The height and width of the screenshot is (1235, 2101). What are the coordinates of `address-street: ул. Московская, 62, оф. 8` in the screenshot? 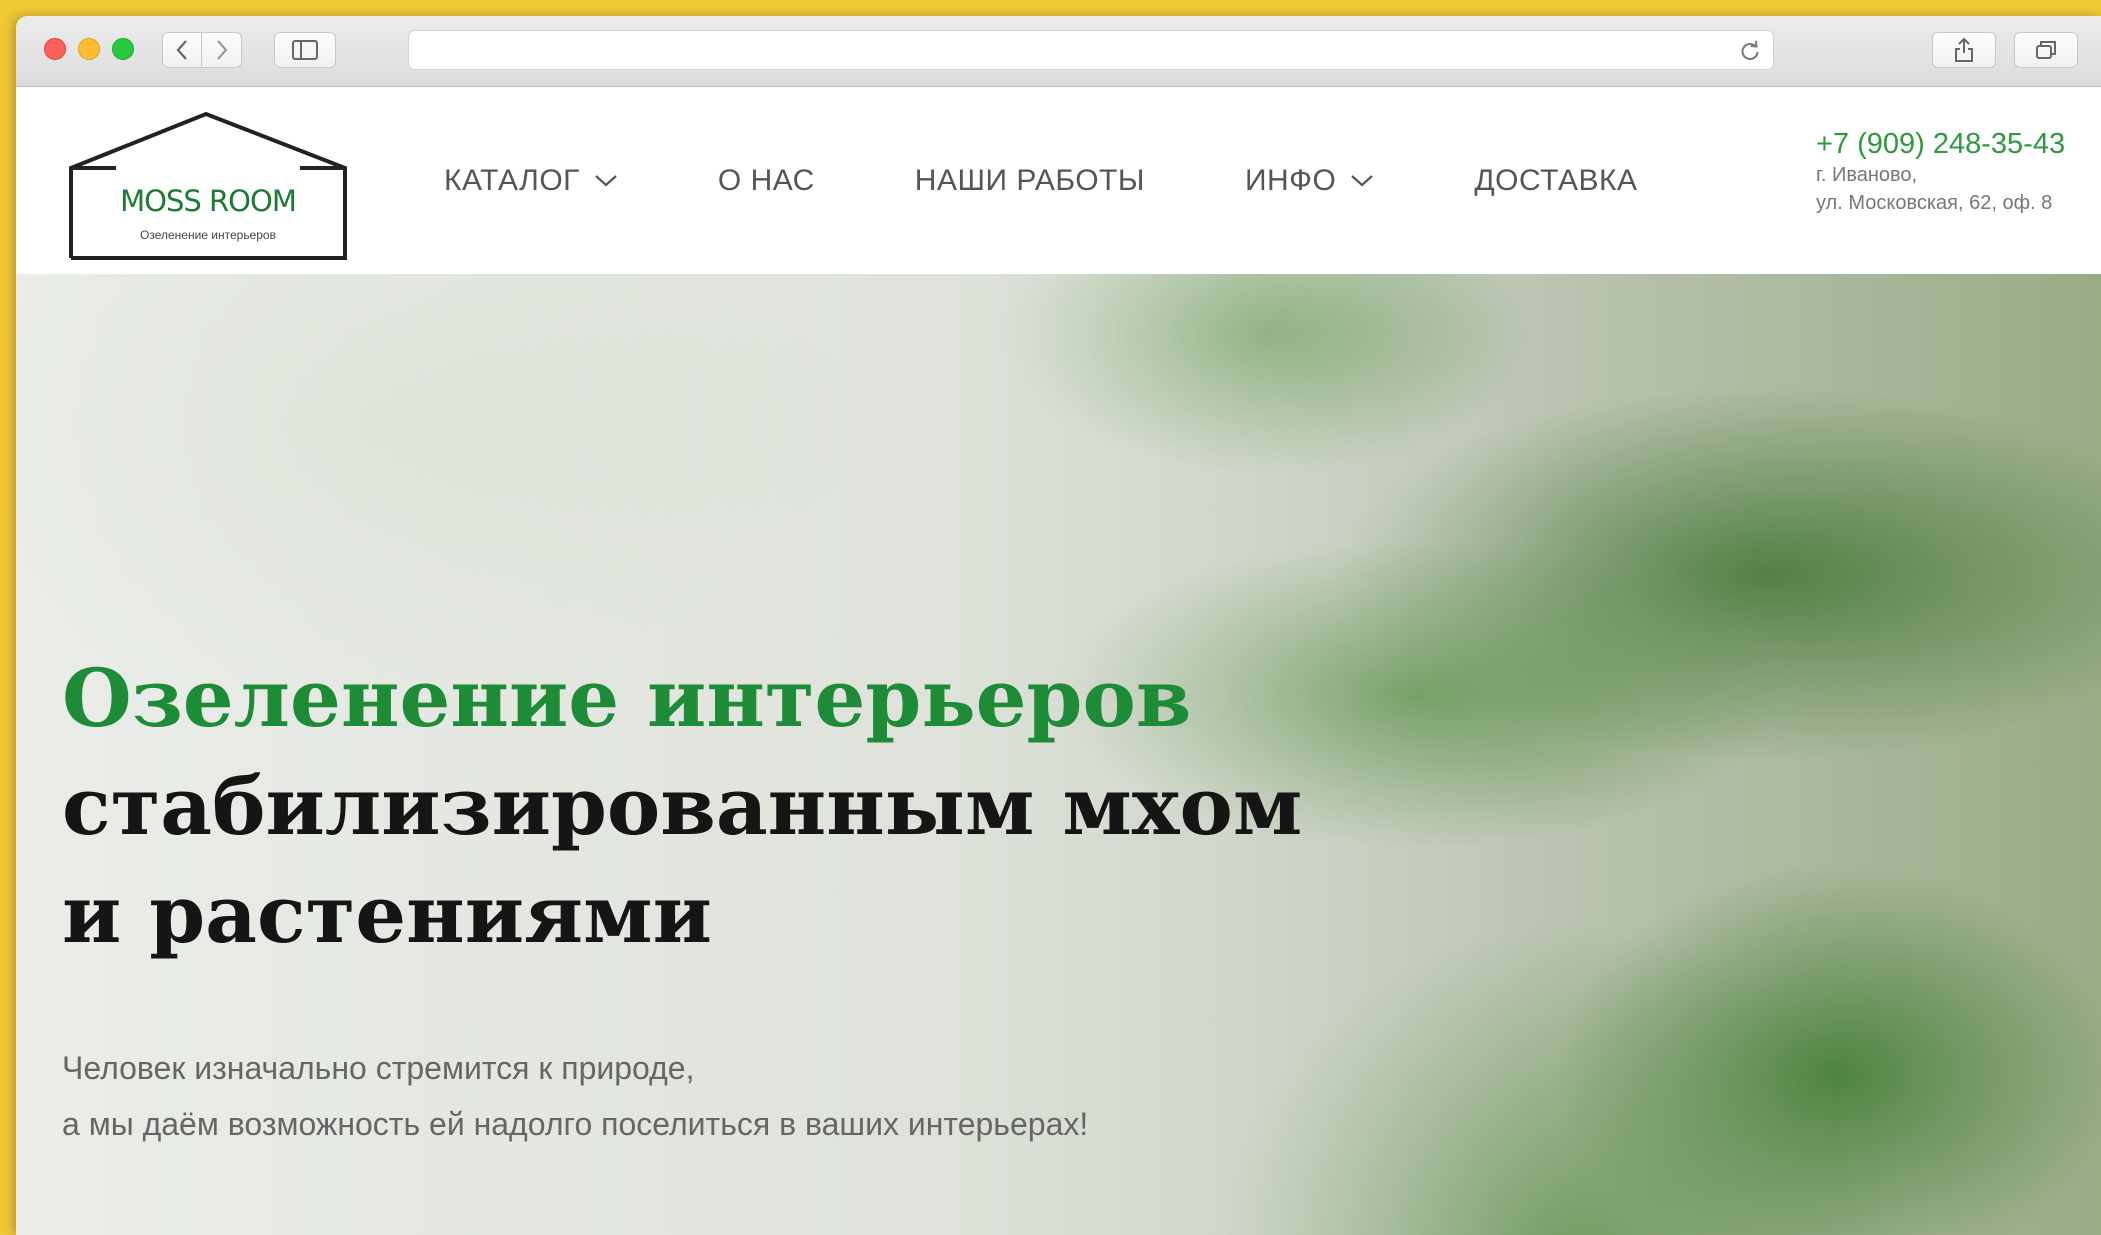 It's located at (1934, 203).